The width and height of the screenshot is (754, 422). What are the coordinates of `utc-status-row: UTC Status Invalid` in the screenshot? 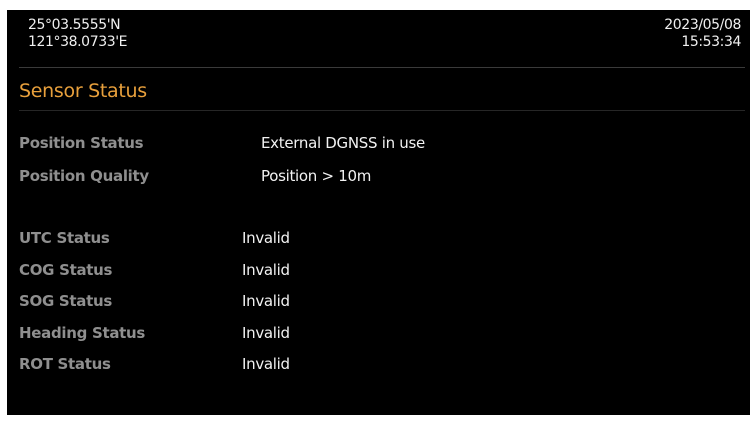 It's located at (378, 241).